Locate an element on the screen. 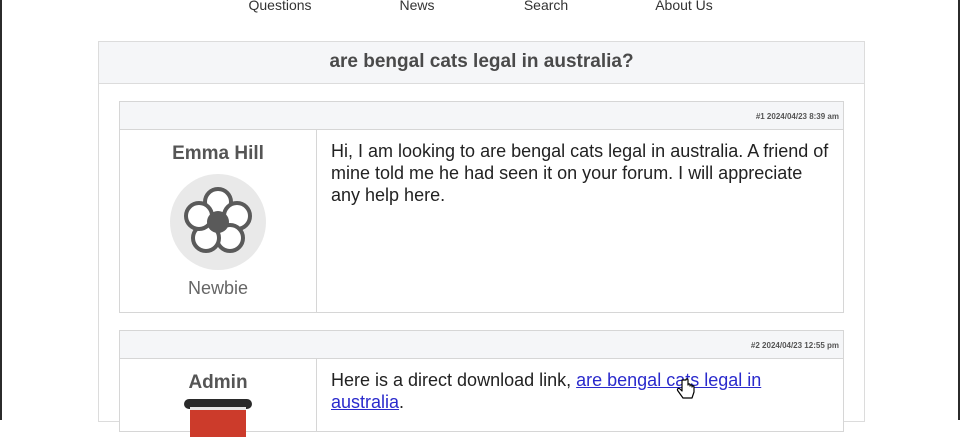 This screenshot has height=442, width=960. author-name: Admin is located at coordinates (218, 383).